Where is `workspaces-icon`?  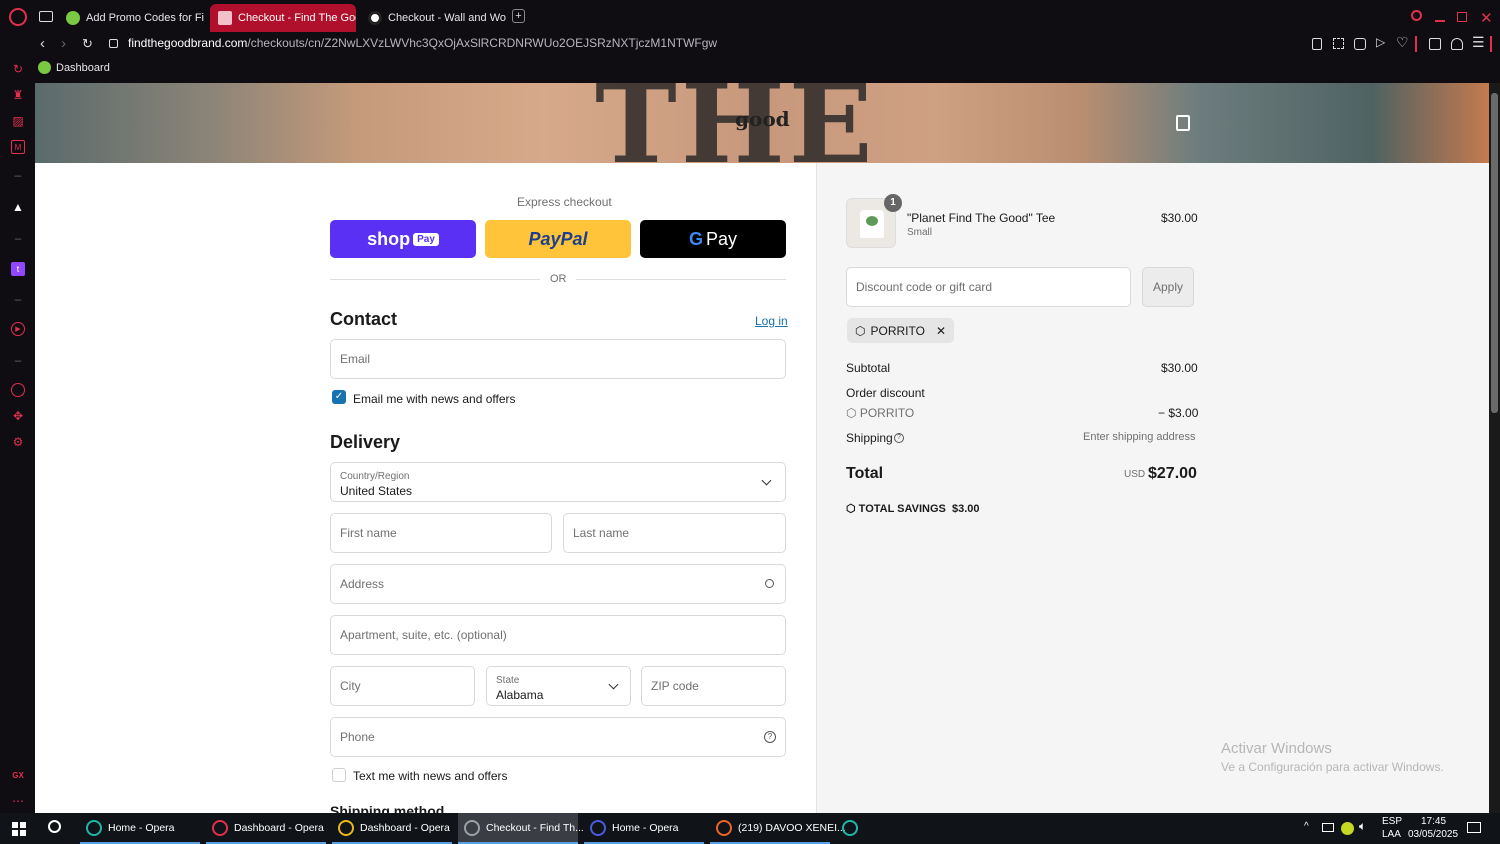
workspaces-icon is located at coordinates (46, 16).